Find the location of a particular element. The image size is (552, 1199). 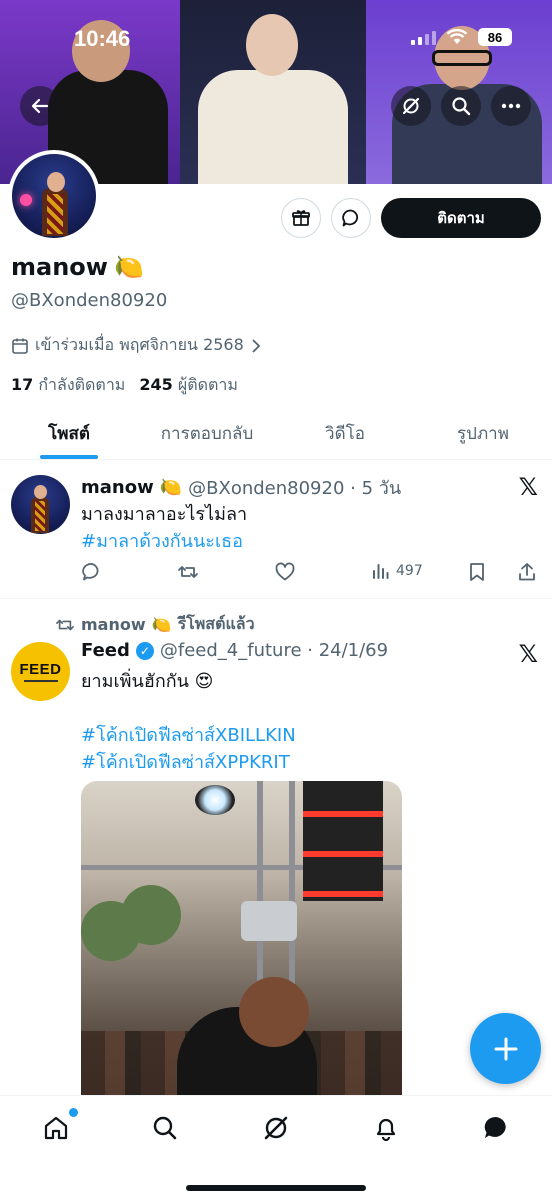

post-header: manow 🍋 @BXonden80920 · 5 วัน is located at coordinates (241, 487).